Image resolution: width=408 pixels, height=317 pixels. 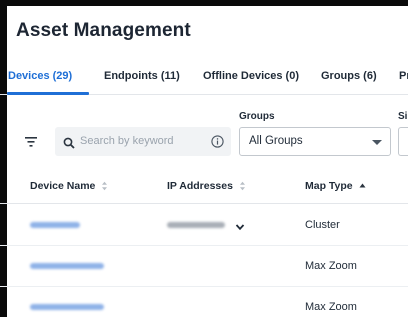 I want to click on column-label: Map Type, so click(x=329, y=186).